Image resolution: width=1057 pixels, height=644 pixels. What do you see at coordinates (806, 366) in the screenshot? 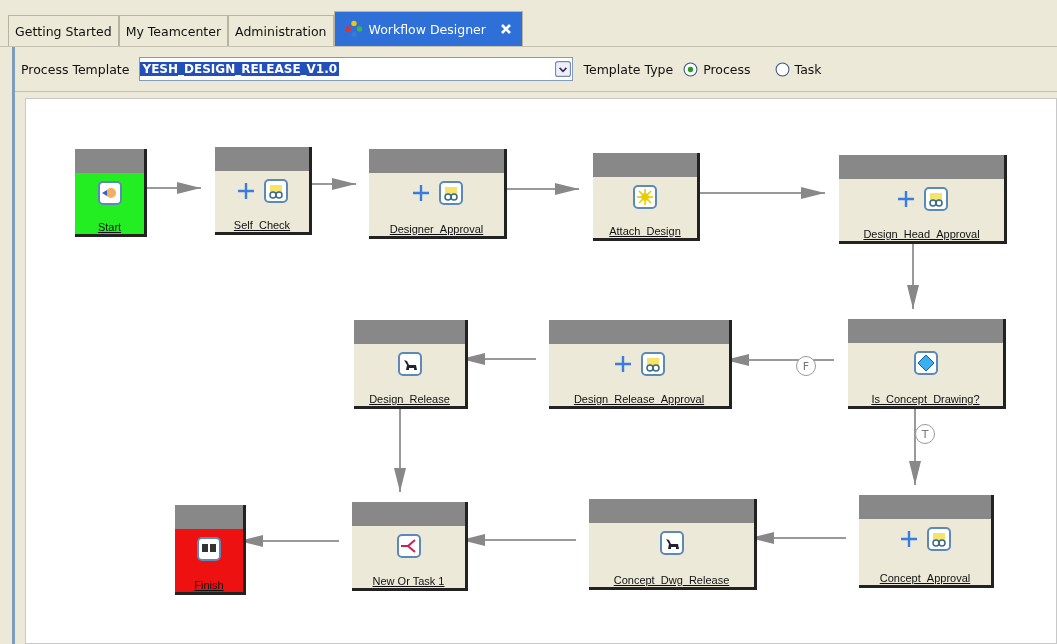
I see `condition-badge: F` at bounding box center [806, 366].